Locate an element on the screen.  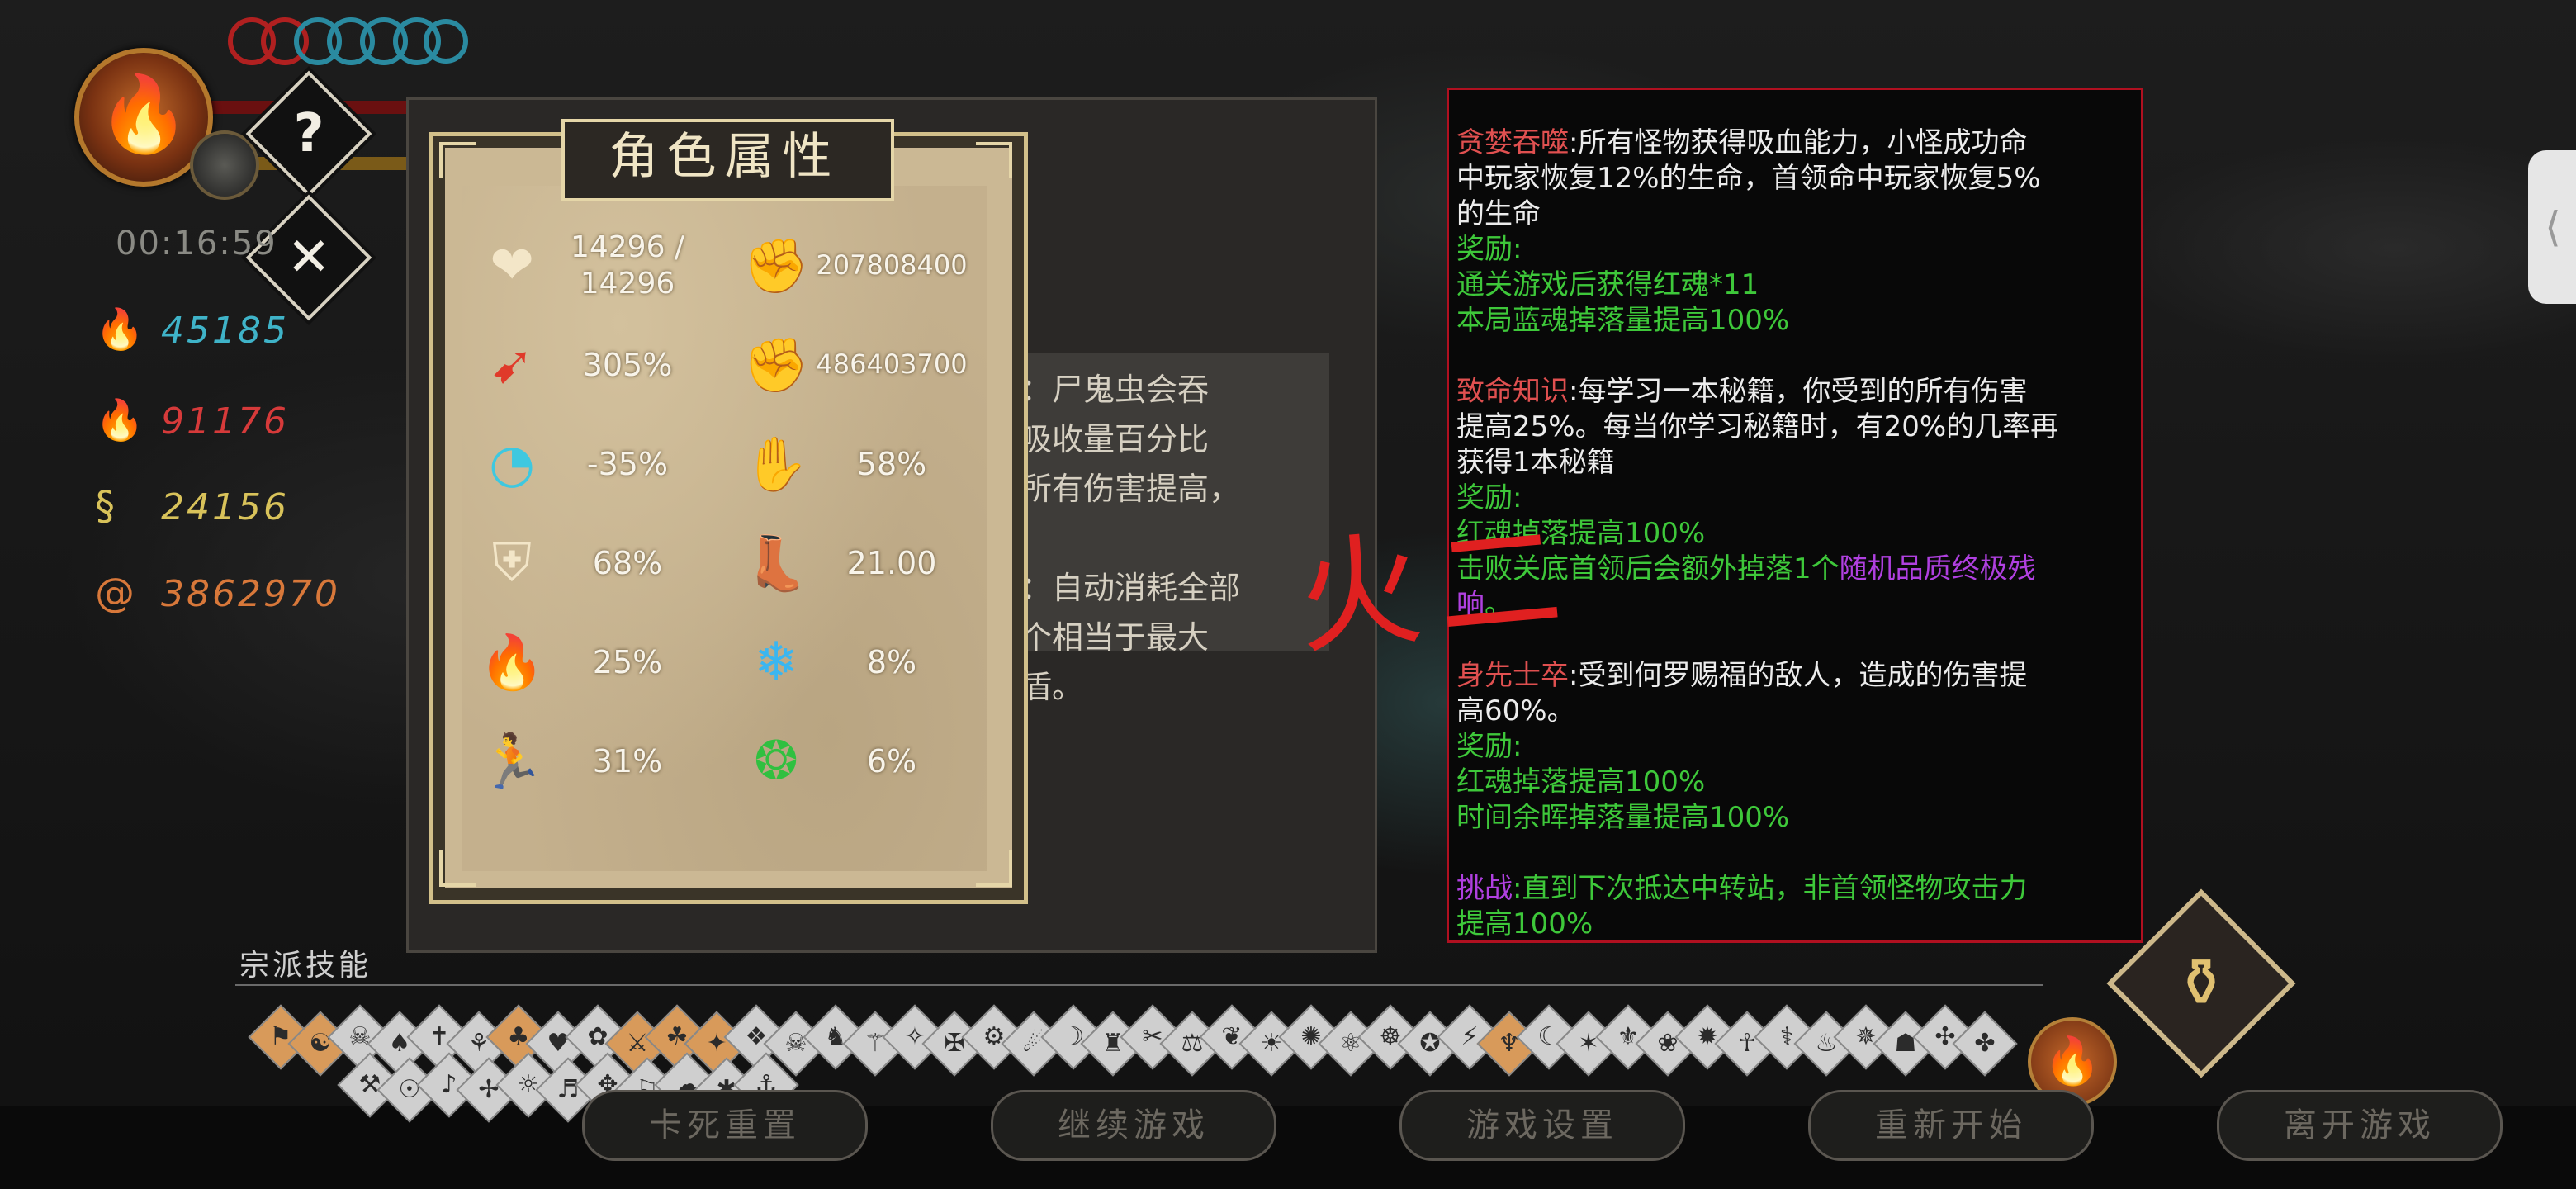
quest-text-segment: 红魂掉落提高100% is located at coordinates (1581, 781).